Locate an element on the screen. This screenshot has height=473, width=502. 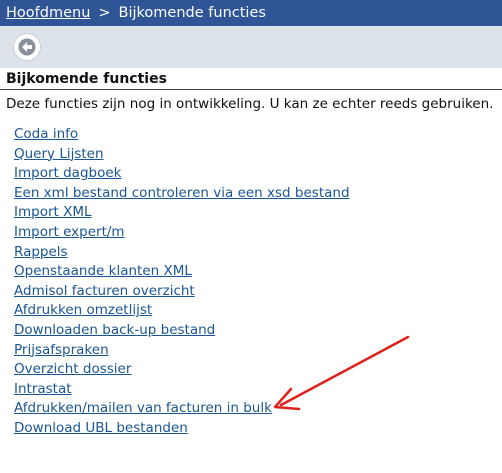
link-import-xml: Import XML is located at coordinates (53, 212).